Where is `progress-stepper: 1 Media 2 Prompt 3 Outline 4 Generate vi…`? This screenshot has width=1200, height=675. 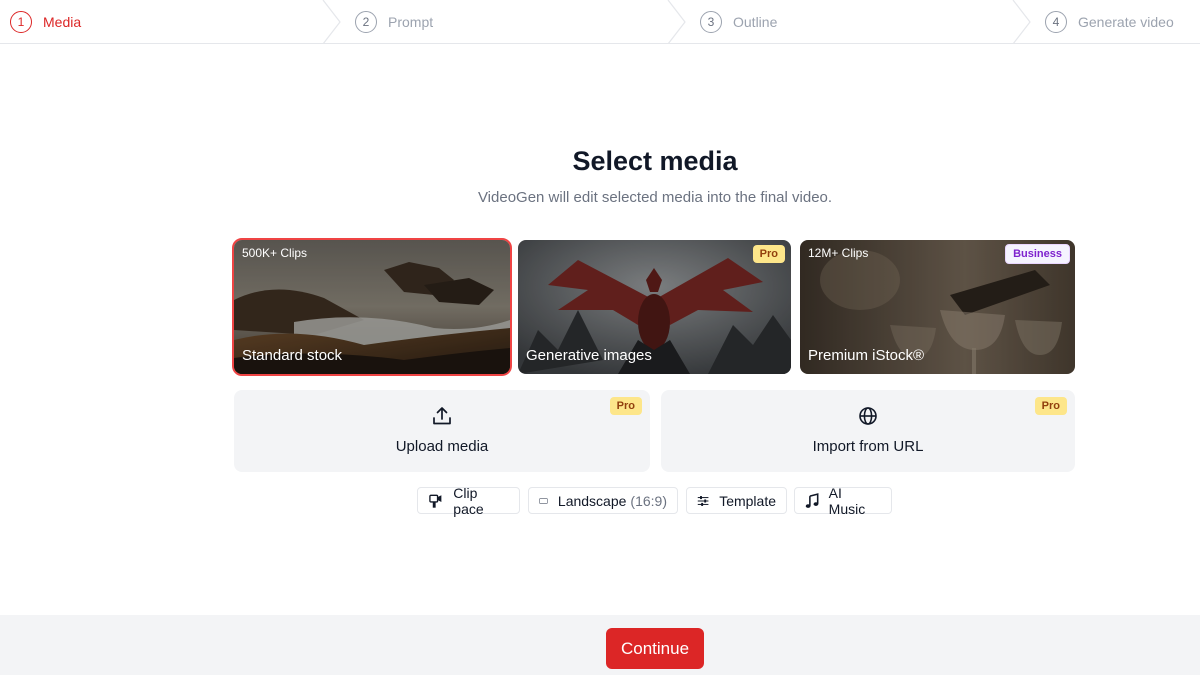
progress-stepper: 1 Media 2 Prompt 3 Outline 4 Generate vi… is located at coordinates (600, 22).